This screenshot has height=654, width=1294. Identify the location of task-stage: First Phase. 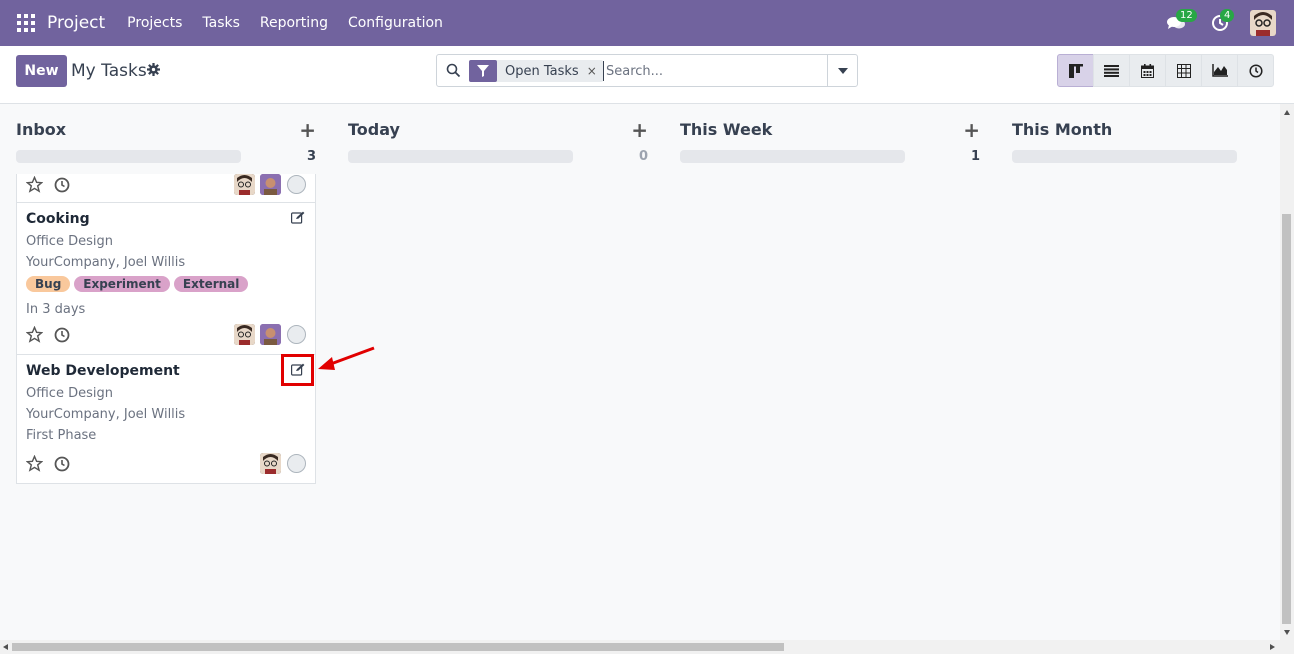
(61, 435).